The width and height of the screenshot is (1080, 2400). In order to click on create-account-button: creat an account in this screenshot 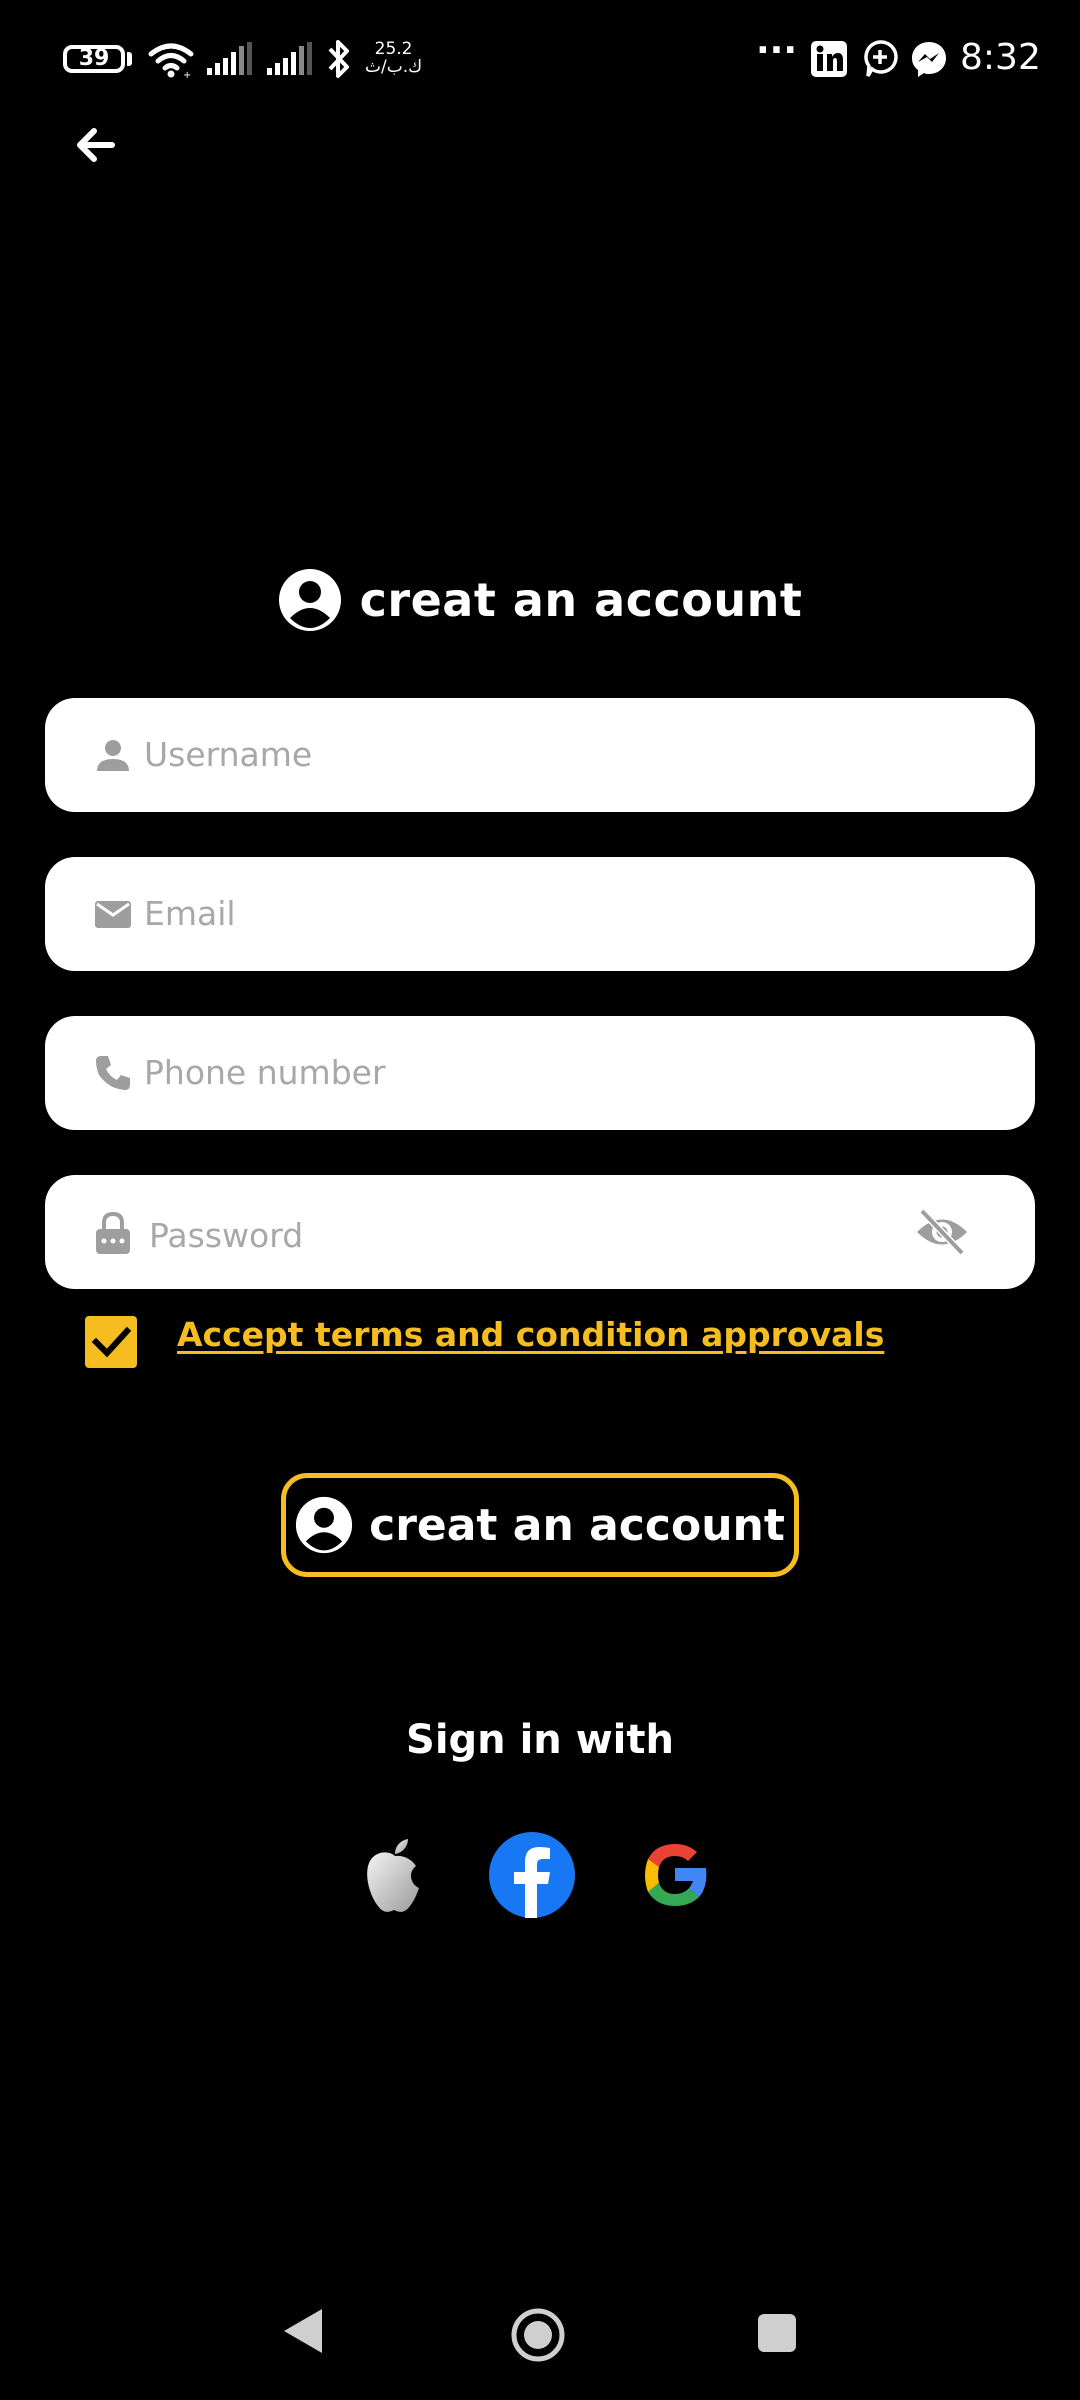, I will do `click(540, 1525)`.